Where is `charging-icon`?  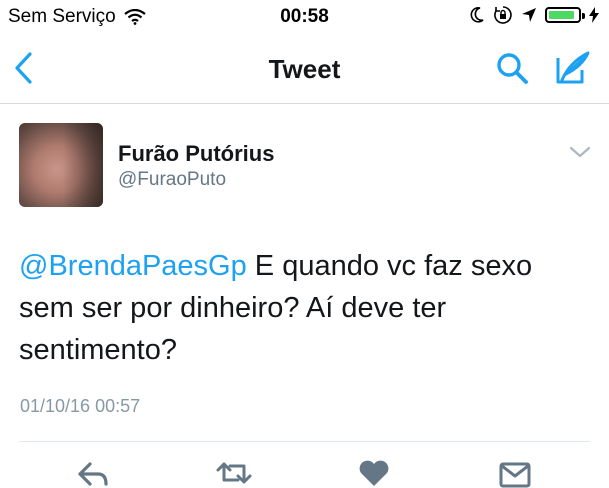 charging-icon is located at coordinates (594, 15).